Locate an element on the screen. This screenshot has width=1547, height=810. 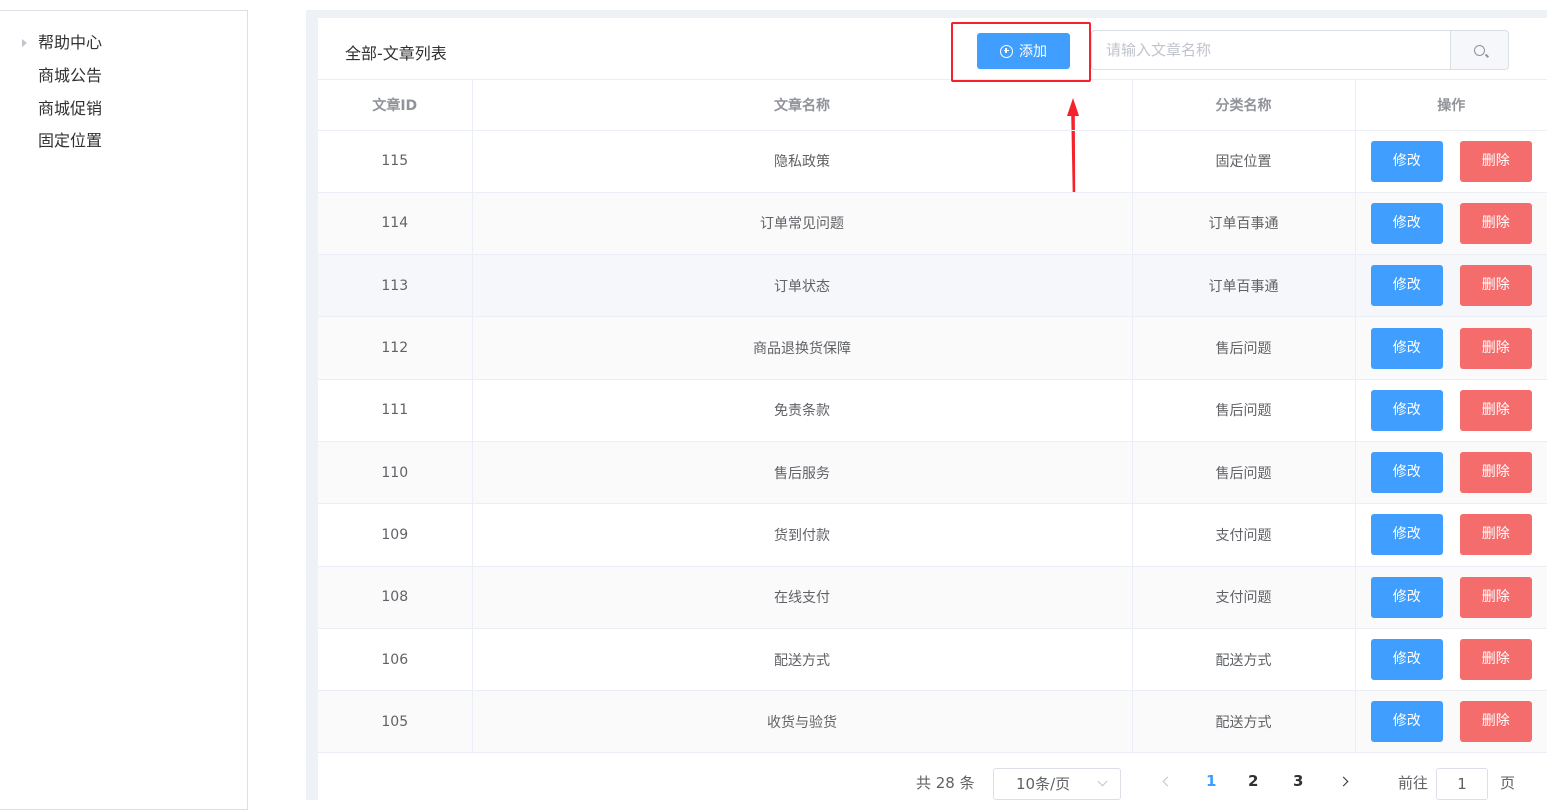
table-row: 114 订单常见问题 订单百事通 修改 删除 is located at coordinates (932, 224).